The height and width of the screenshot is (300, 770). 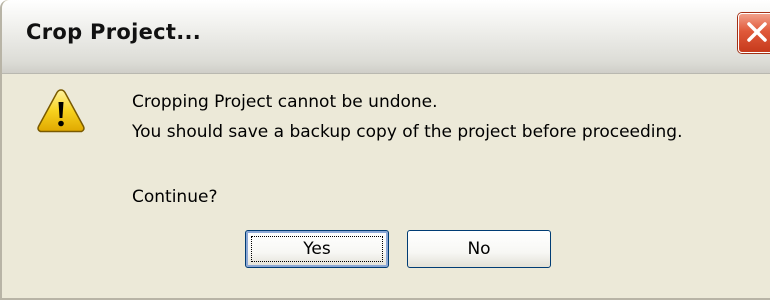 What do you see at coordinates (757, 32) in the screenshot?
I see `close-icon` at bounding box center [757, 32].